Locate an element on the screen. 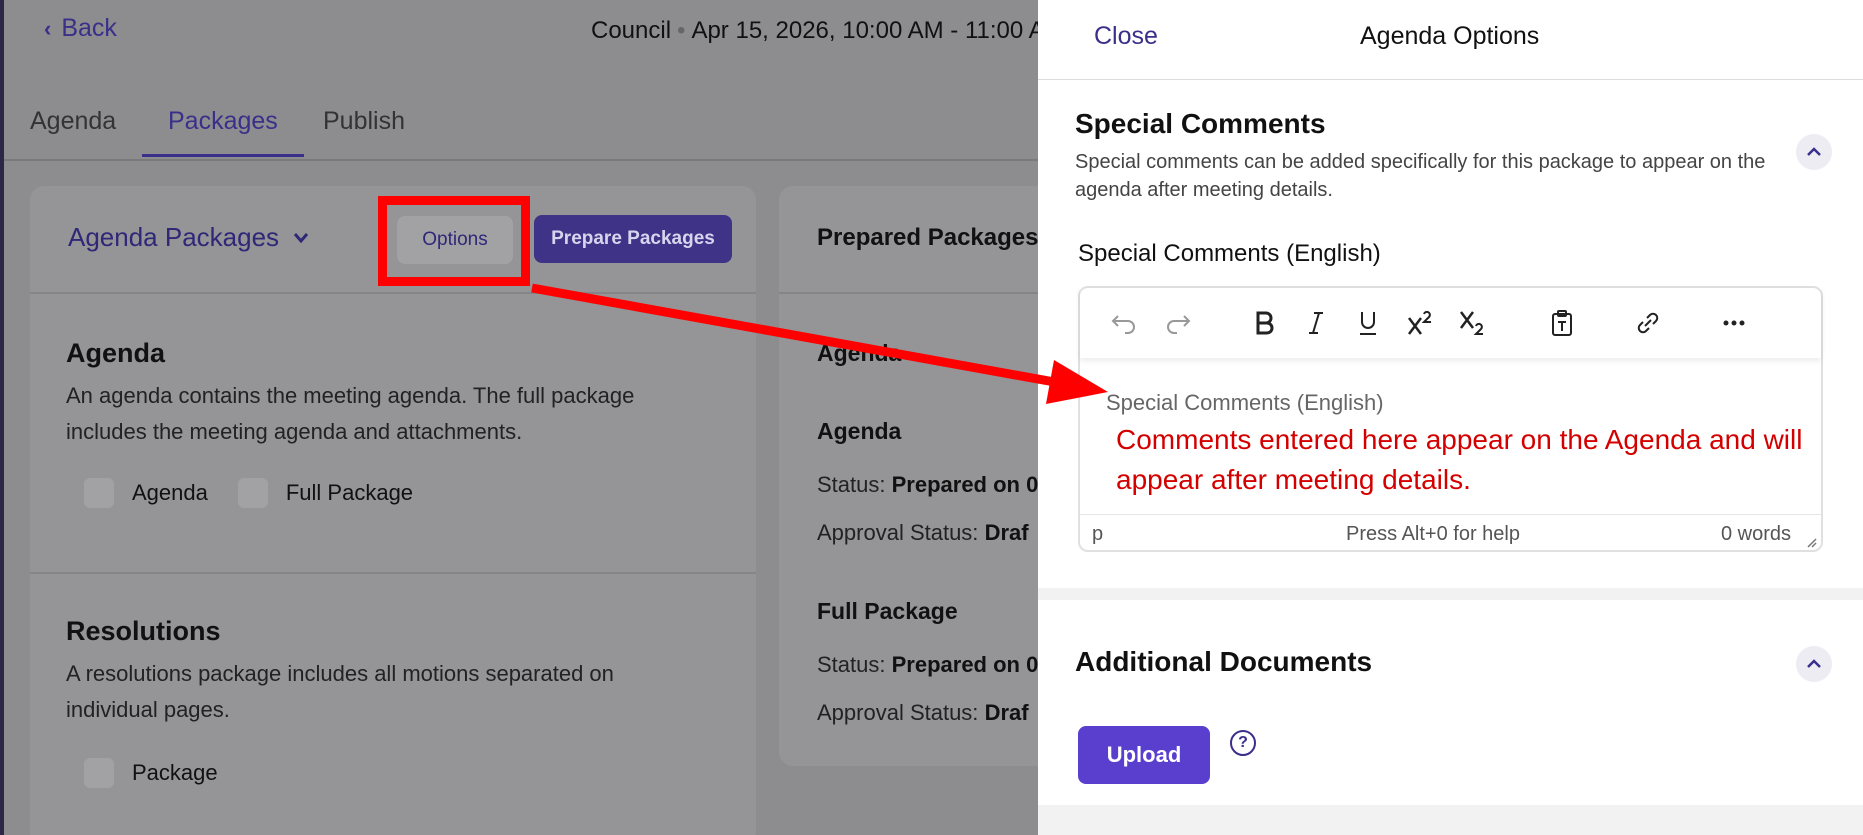 The width and height of the screenshot is (1863, 835). prepared-packages-title: Prepared Packages is located at coordinates (928, 237).